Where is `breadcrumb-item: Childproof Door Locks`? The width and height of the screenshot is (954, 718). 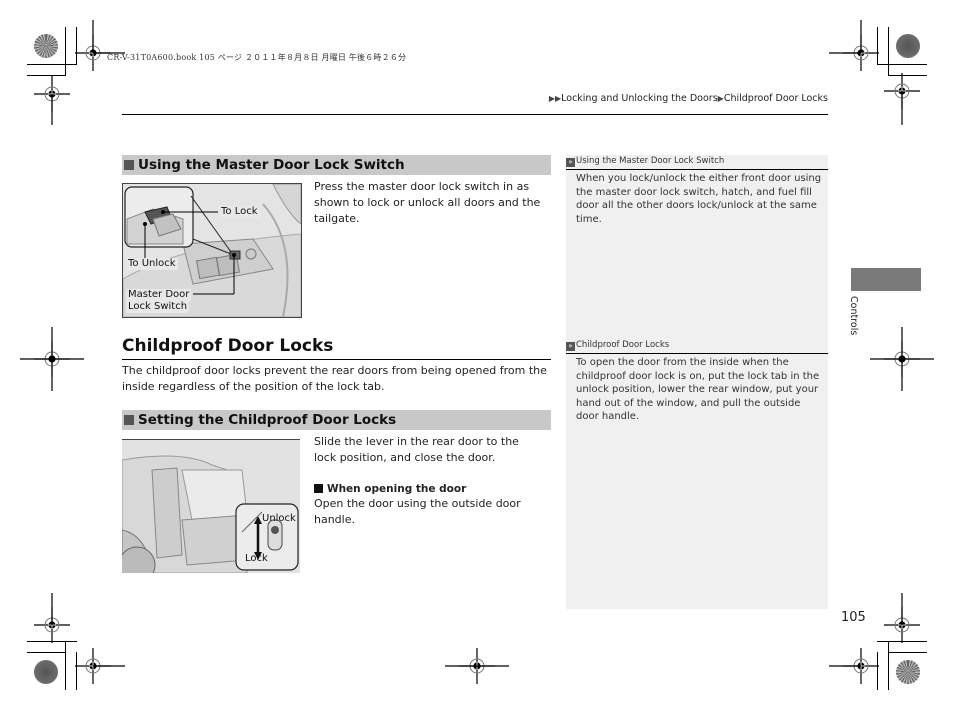
breadcrumb-item: Childproof Door Locks is located at coordinates (776, 98).